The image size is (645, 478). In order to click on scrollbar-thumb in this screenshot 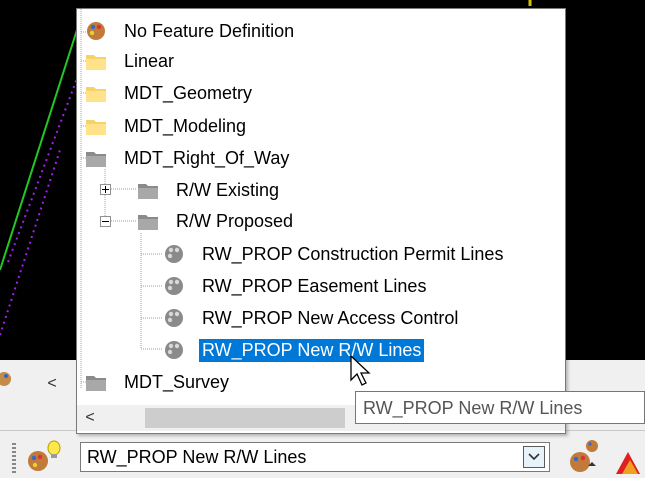, I will do `click(245, 418)`.